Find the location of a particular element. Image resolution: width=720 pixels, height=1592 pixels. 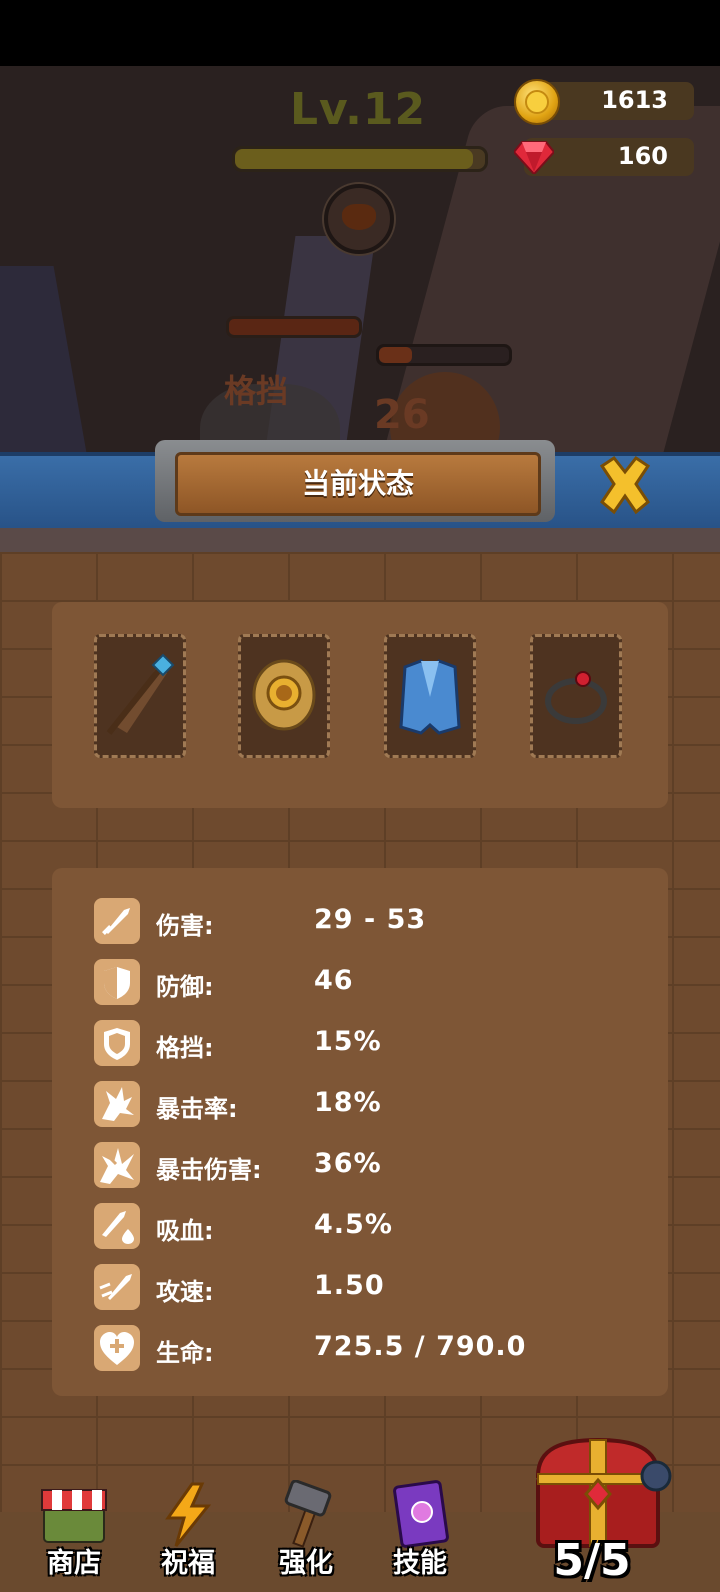

damage-popup: 26 is located at coordinates (402, 415).